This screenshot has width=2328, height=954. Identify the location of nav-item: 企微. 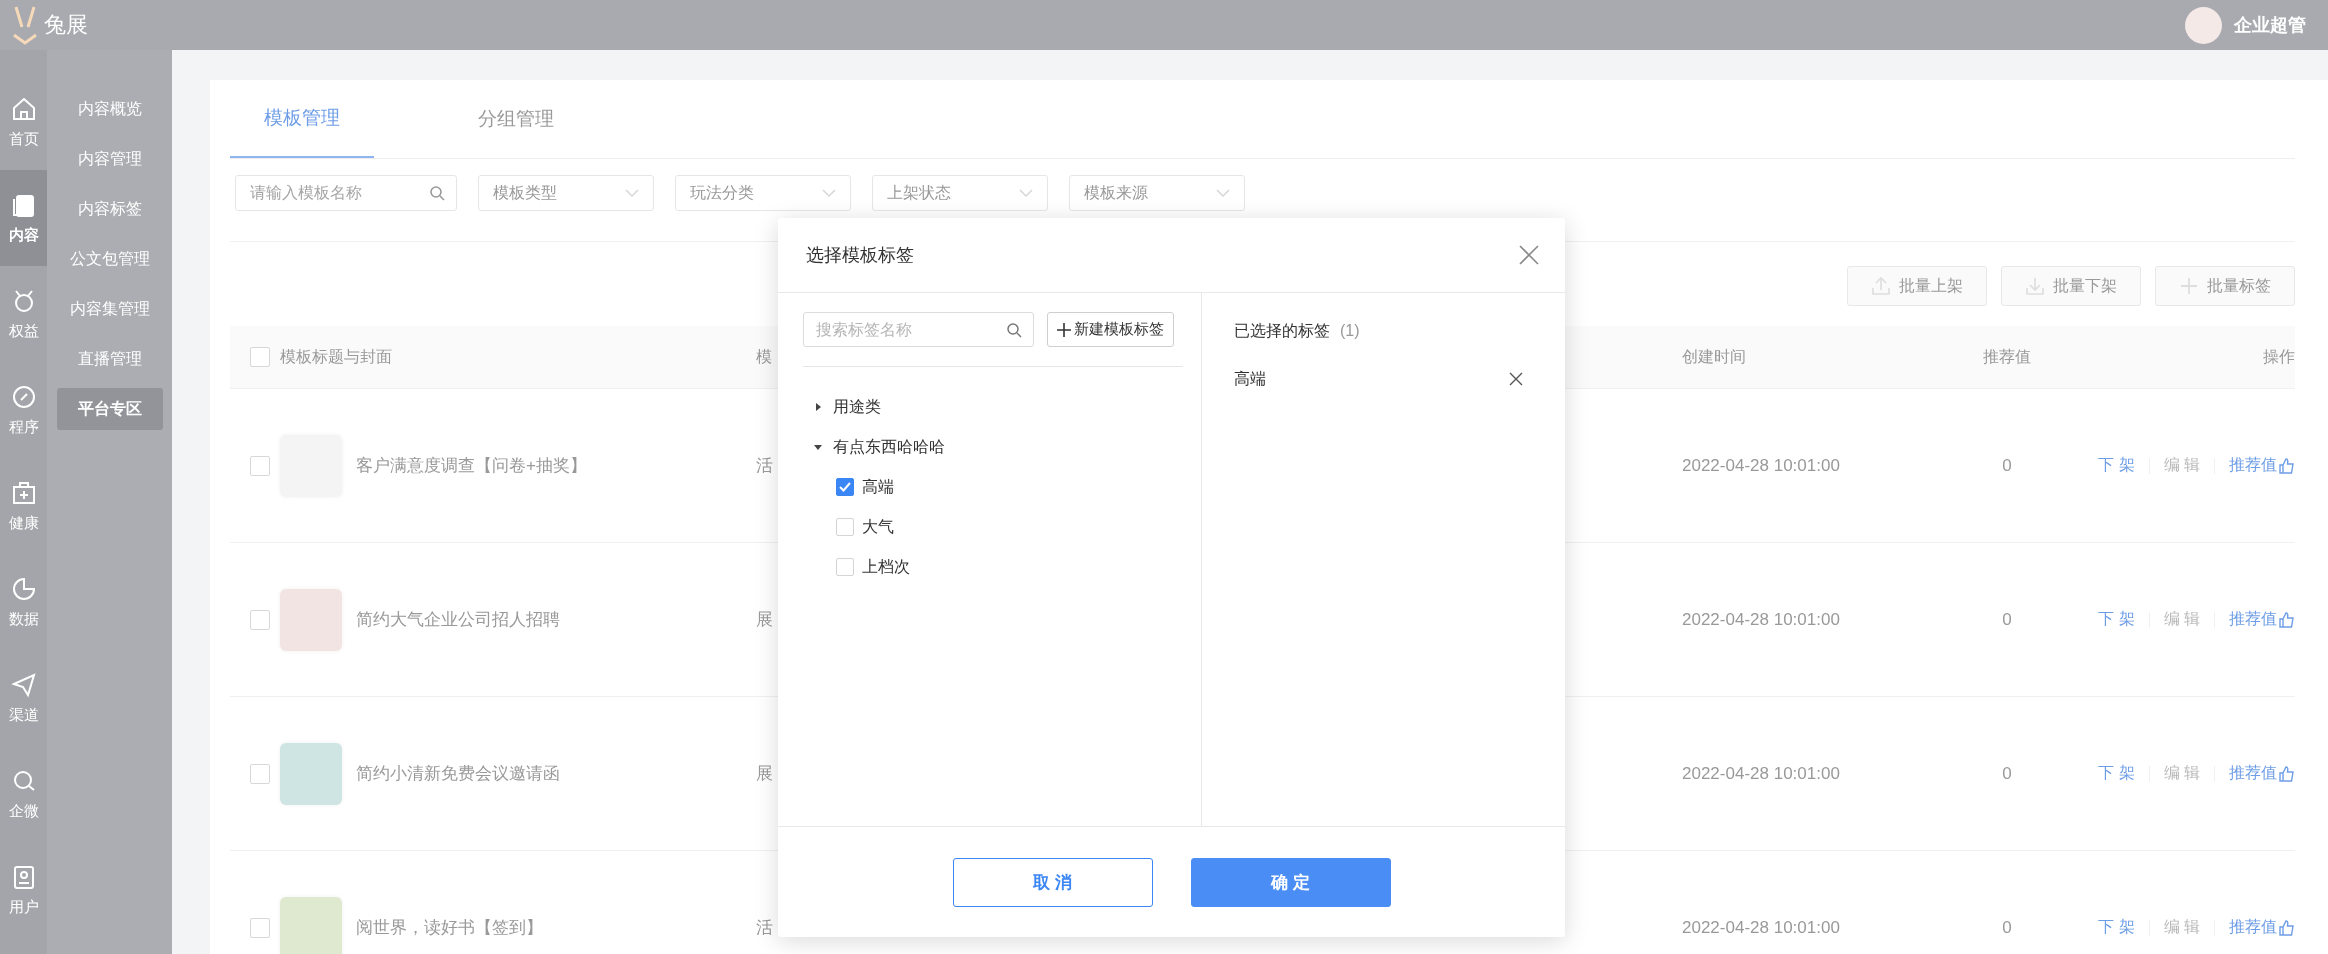
(23, 794).